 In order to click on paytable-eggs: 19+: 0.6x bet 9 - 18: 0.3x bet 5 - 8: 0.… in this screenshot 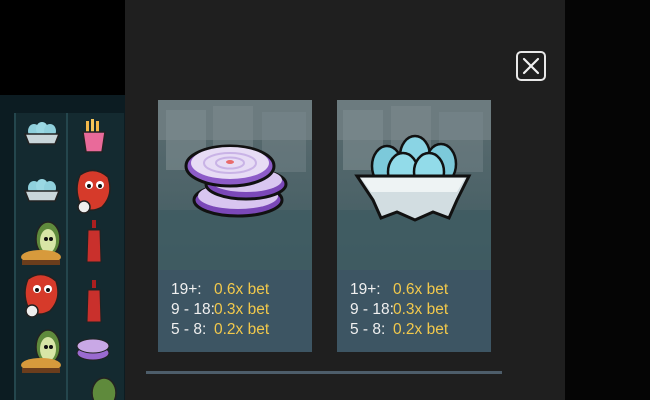, I will do `click(414, 311)`.